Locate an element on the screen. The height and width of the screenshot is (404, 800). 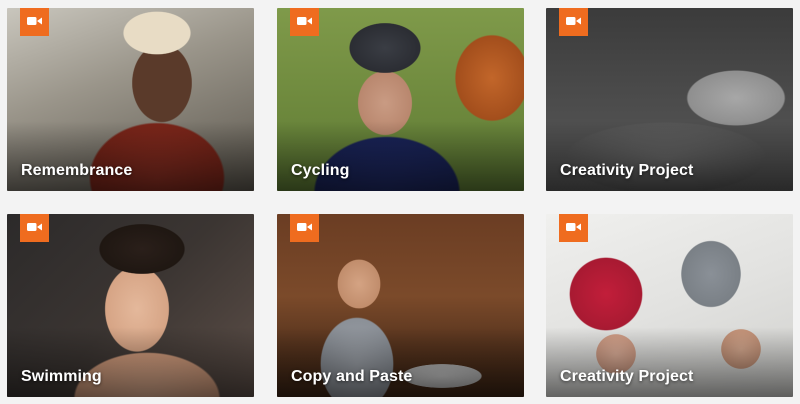
video-card-creativity-project-2: Creativity Project is located at coordinates (669, 305).